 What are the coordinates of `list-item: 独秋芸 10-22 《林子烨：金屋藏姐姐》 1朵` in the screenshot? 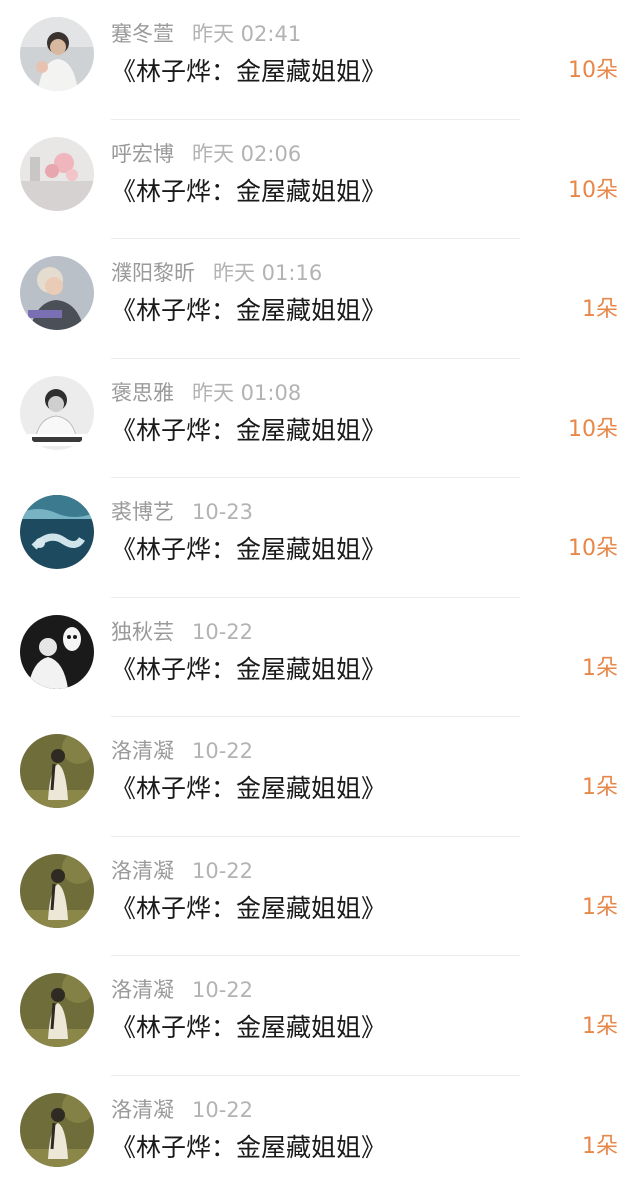 It's located at (320, 657).